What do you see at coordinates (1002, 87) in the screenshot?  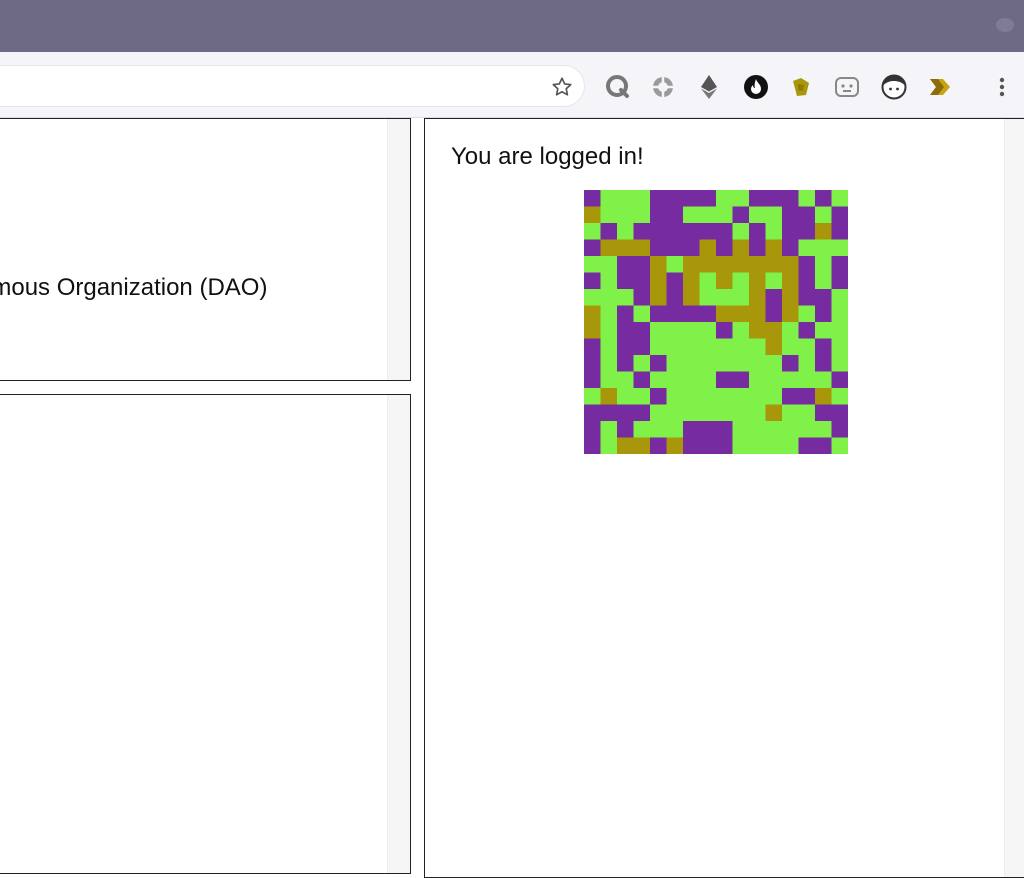 I see `kebab-menu-icon` at bounding box center [1002, 87].